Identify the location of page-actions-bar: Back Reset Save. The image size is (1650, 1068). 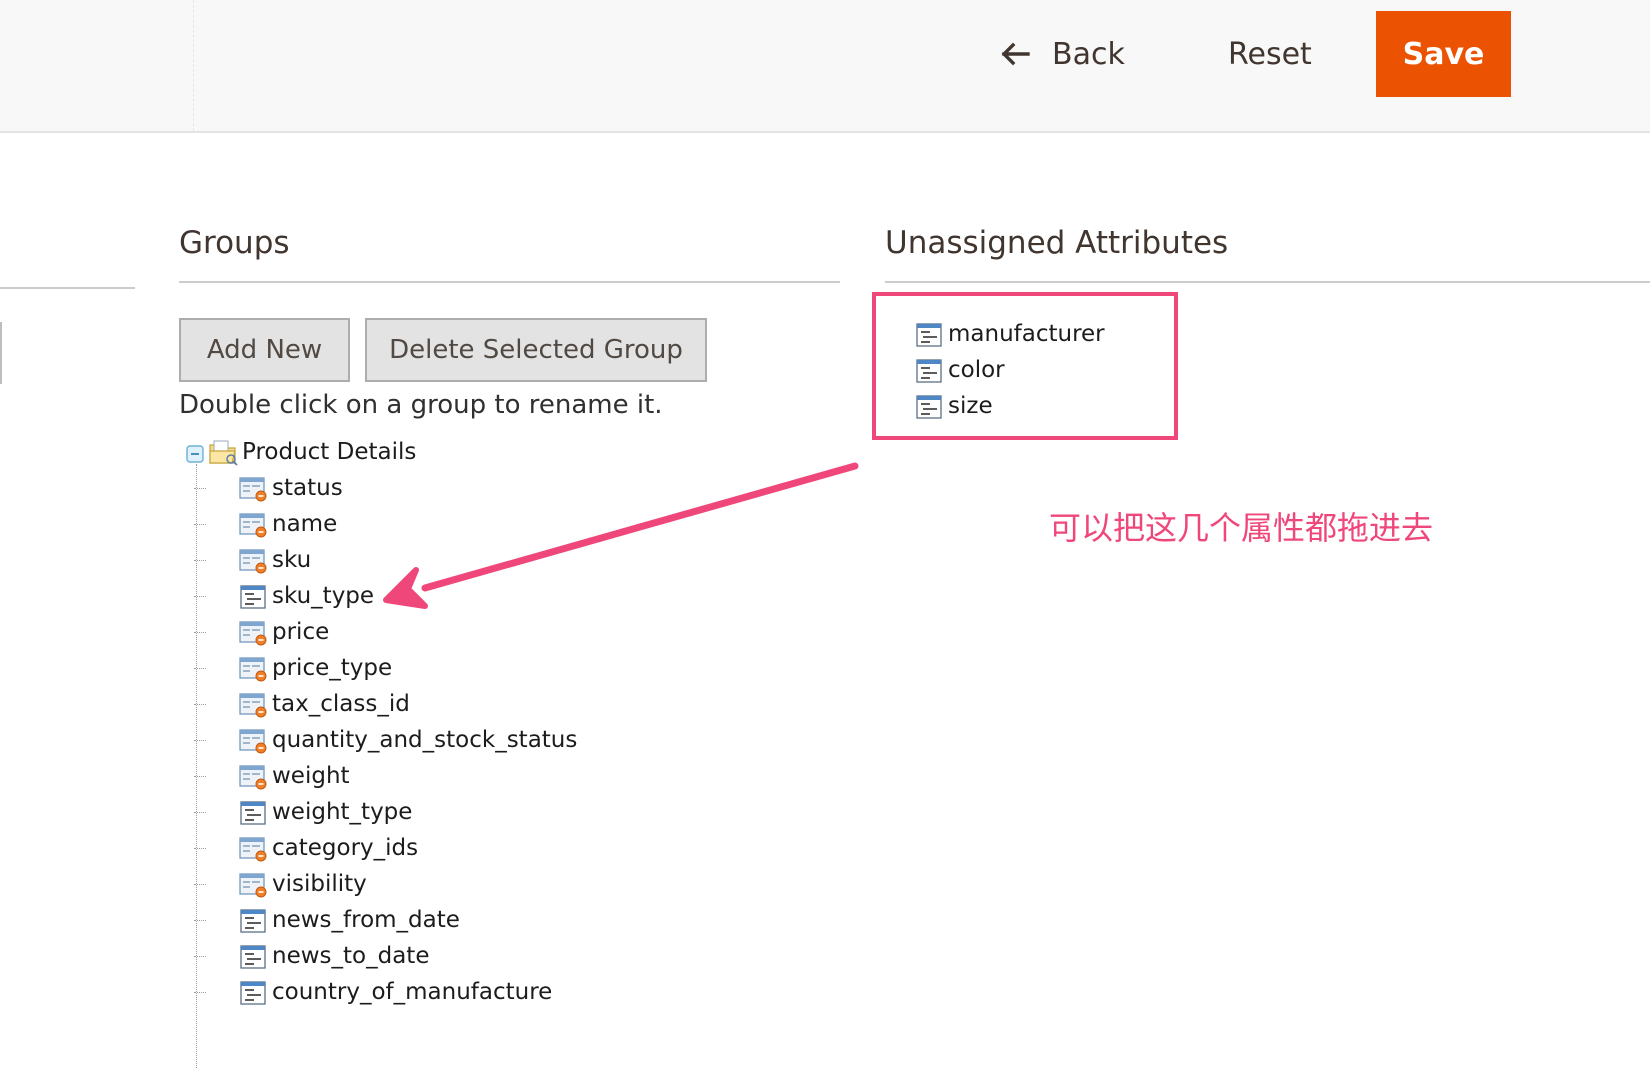
(825, 66).